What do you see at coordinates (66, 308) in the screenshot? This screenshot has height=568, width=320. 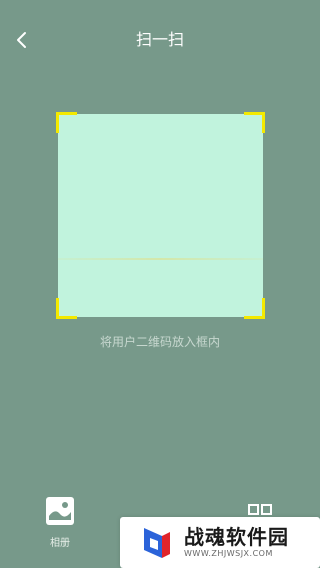 I see `scan-corner-bottom-left` at bounding box center [66, 308].